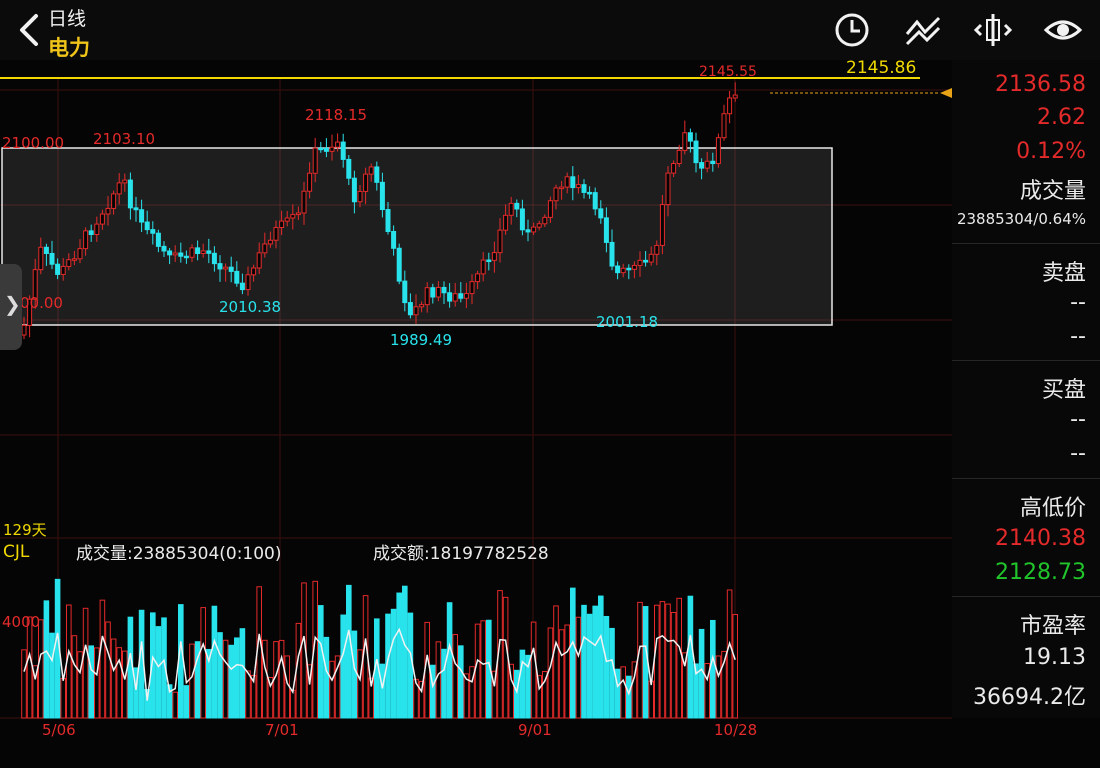  I want to click on date-label: 7/01, so click(282, 730).